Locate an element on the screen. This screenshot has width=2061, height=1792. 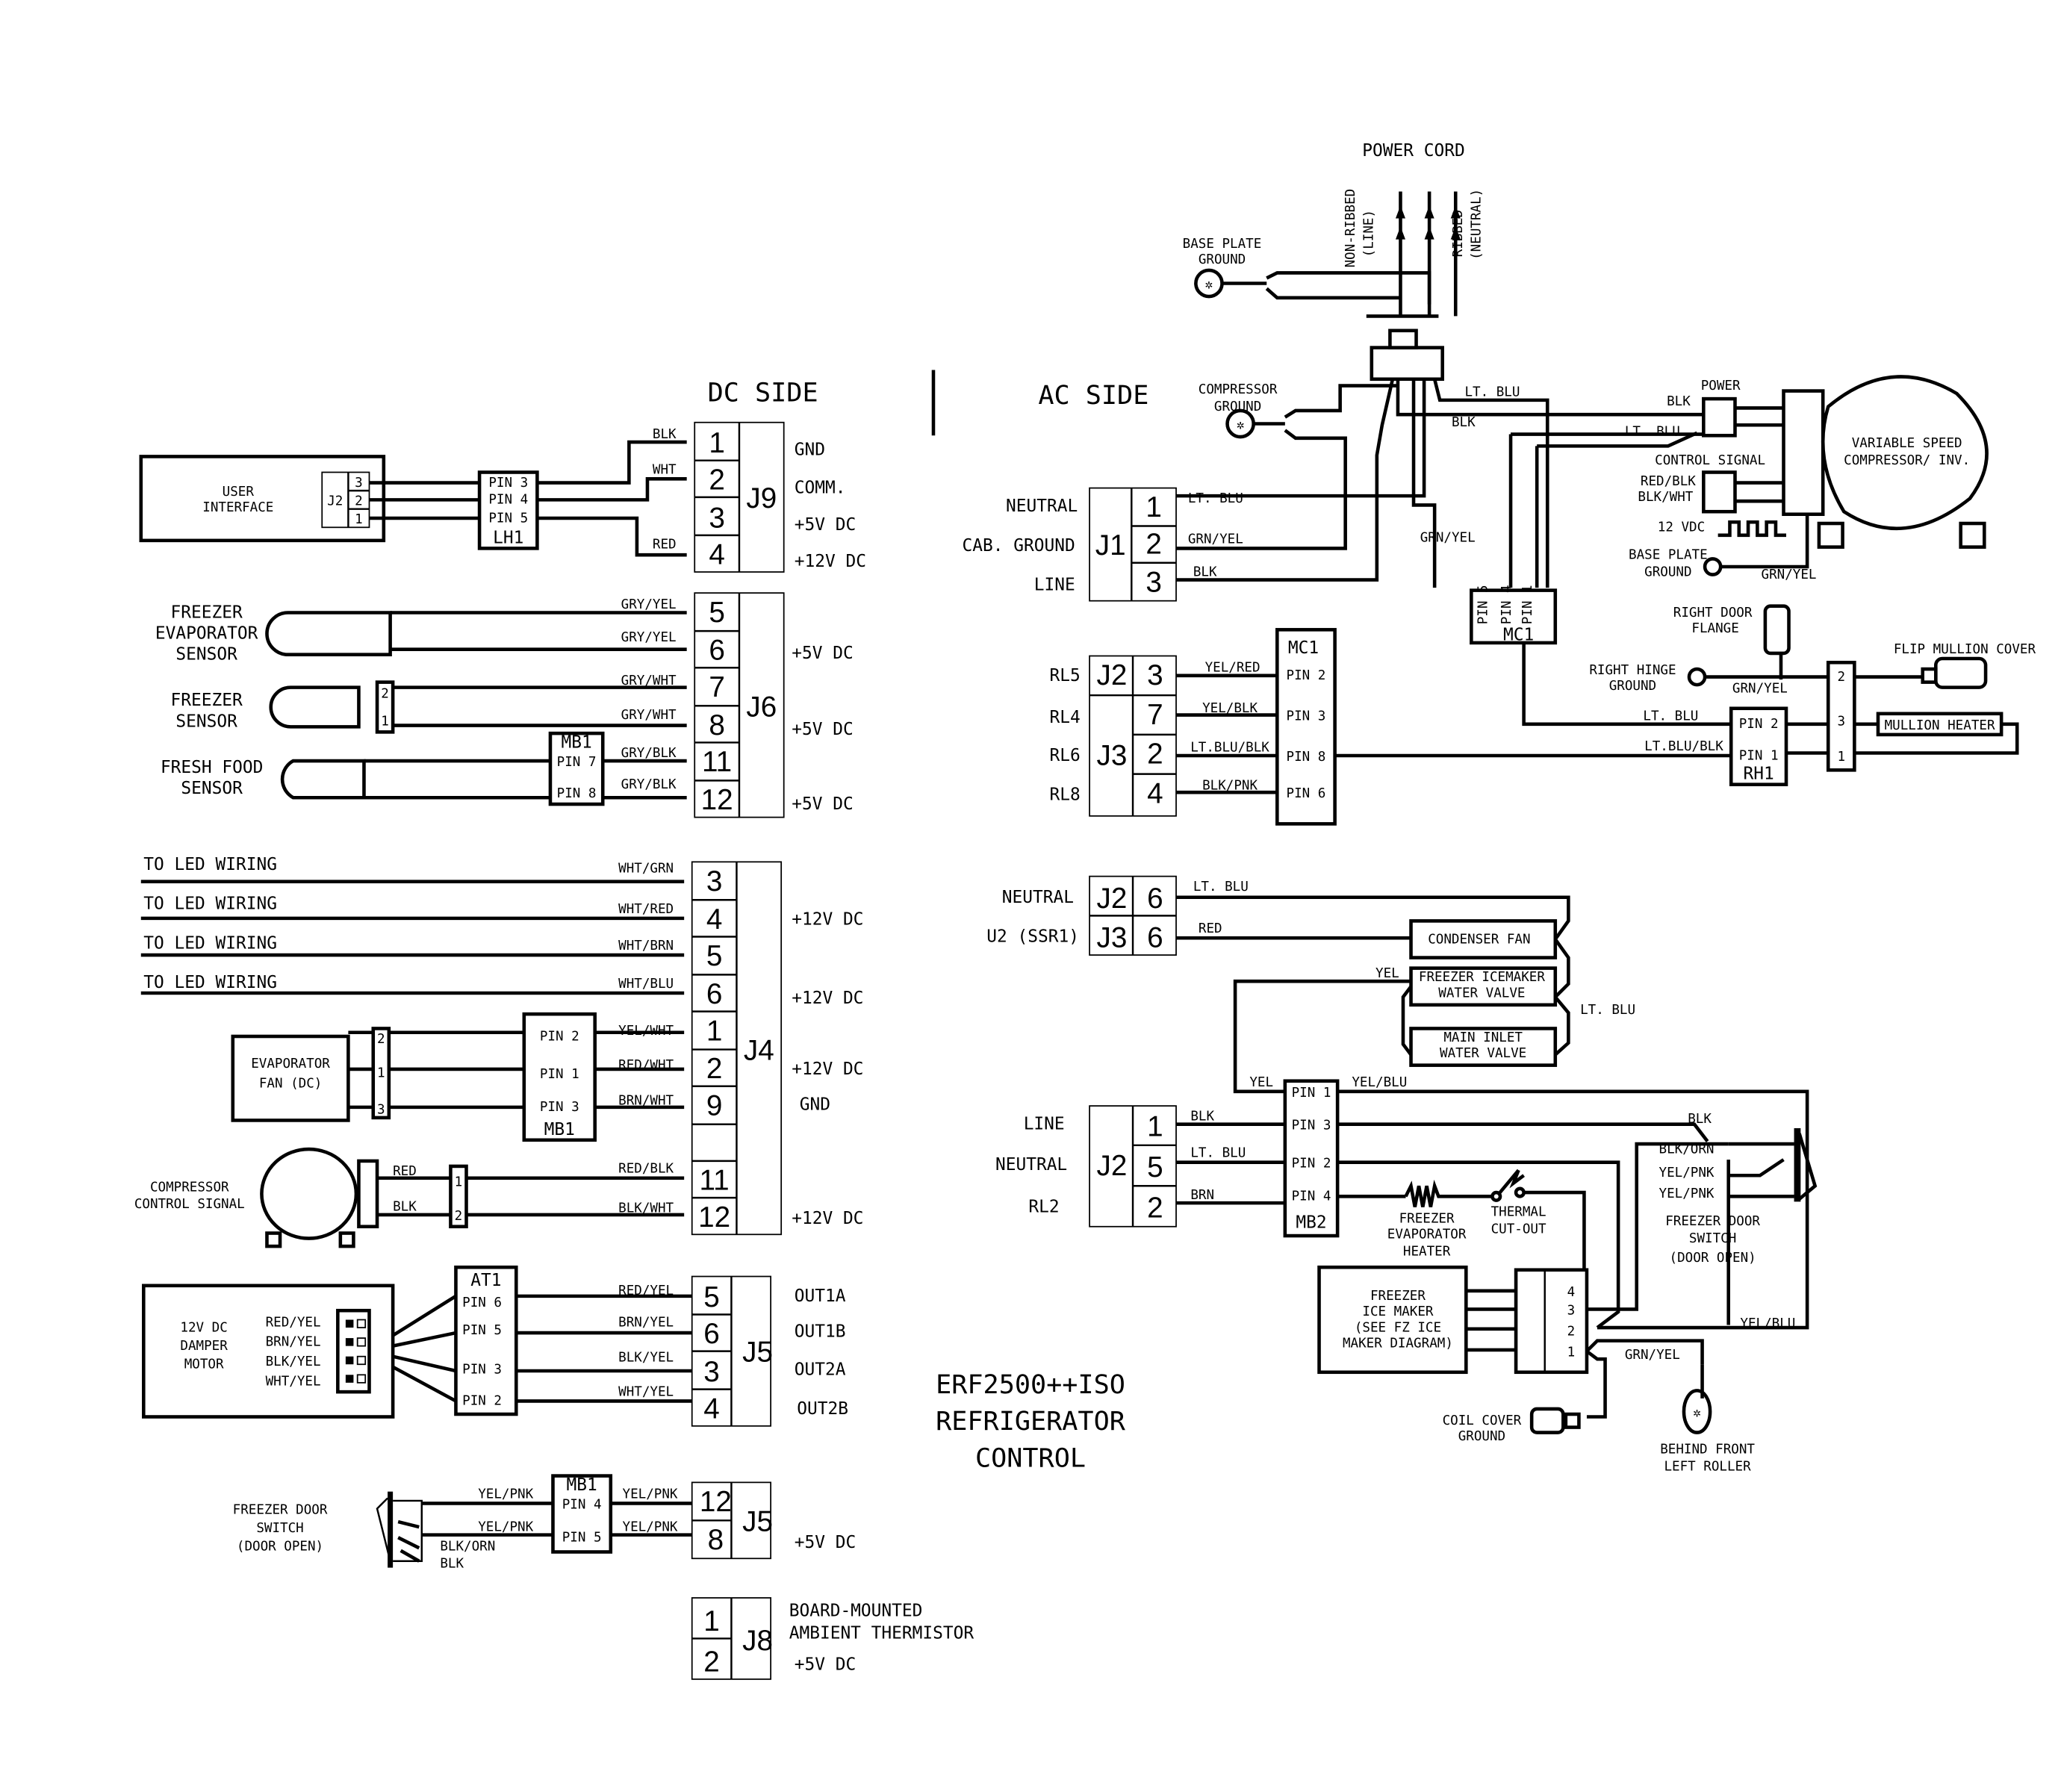
svg-text: CUT-OUT is located at coordinates (1518, 1229).